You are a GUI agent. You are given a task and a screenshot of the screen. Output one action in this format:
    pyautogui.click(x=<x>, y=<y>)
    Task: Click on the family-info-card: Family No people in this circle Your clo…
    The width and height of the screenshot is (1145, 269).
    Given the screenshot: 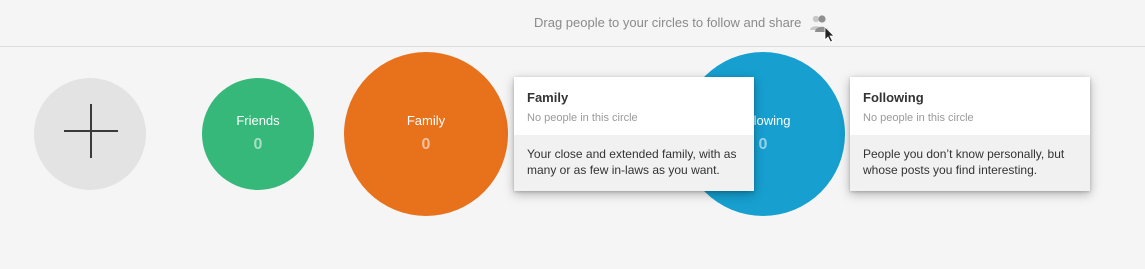 What is the action you would take?
    pyautogui.click(x=634, y=134)
    